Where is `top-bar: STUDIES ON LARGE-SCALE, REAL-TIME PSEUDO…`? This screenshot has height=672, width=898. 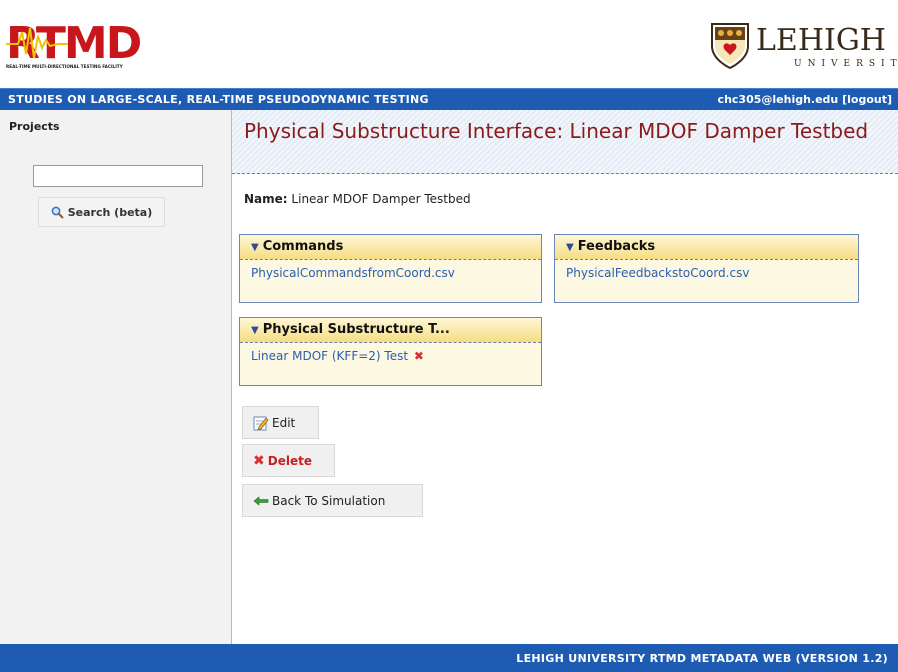
top-bar: STUDIES ON LARGE-SCALE, REAL-TIME PSEUDO… is located at coordinates (449, 99).